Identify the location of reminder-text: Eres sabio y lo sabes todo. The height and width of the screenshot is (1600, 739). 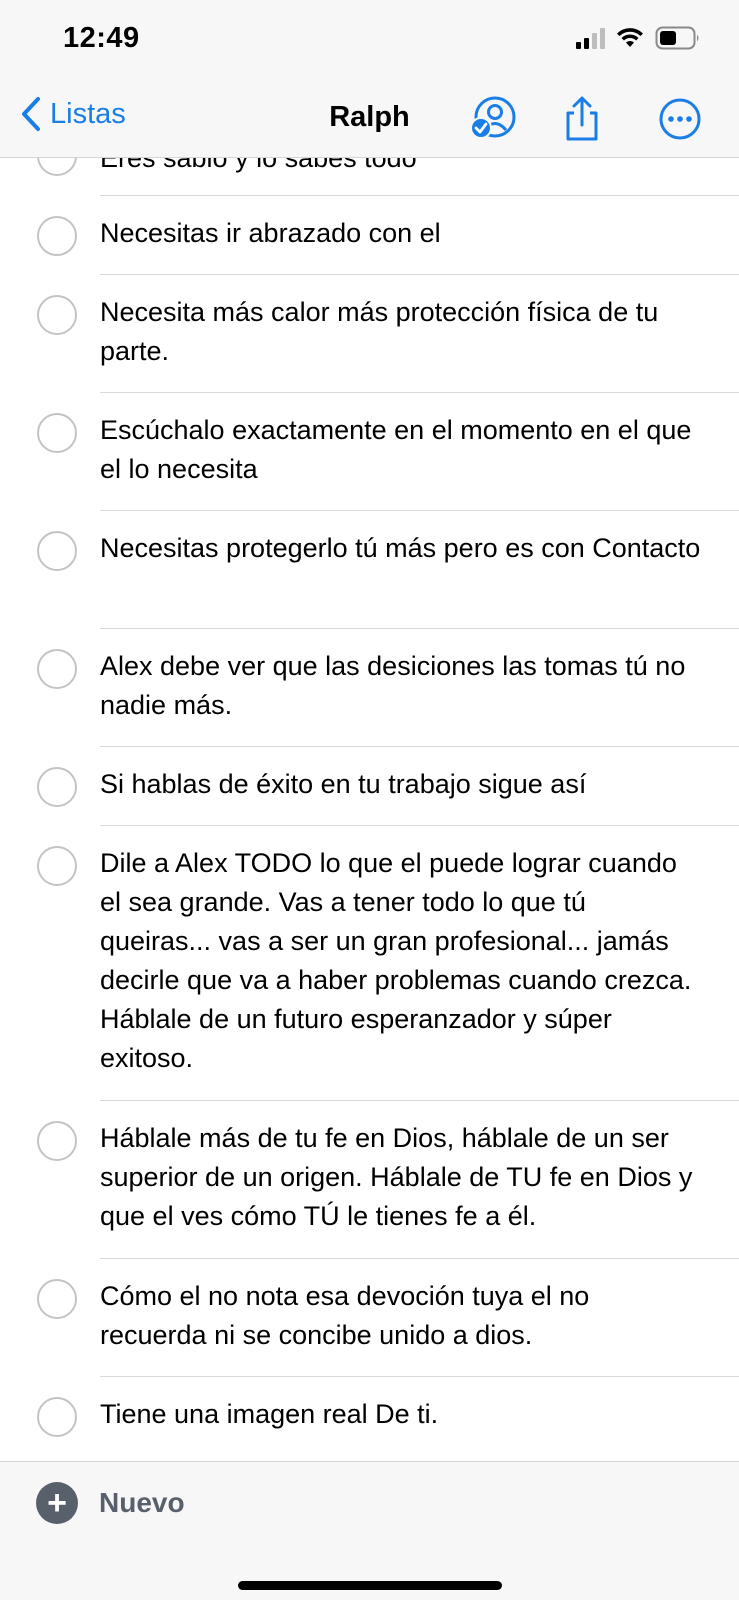
(401, 168).